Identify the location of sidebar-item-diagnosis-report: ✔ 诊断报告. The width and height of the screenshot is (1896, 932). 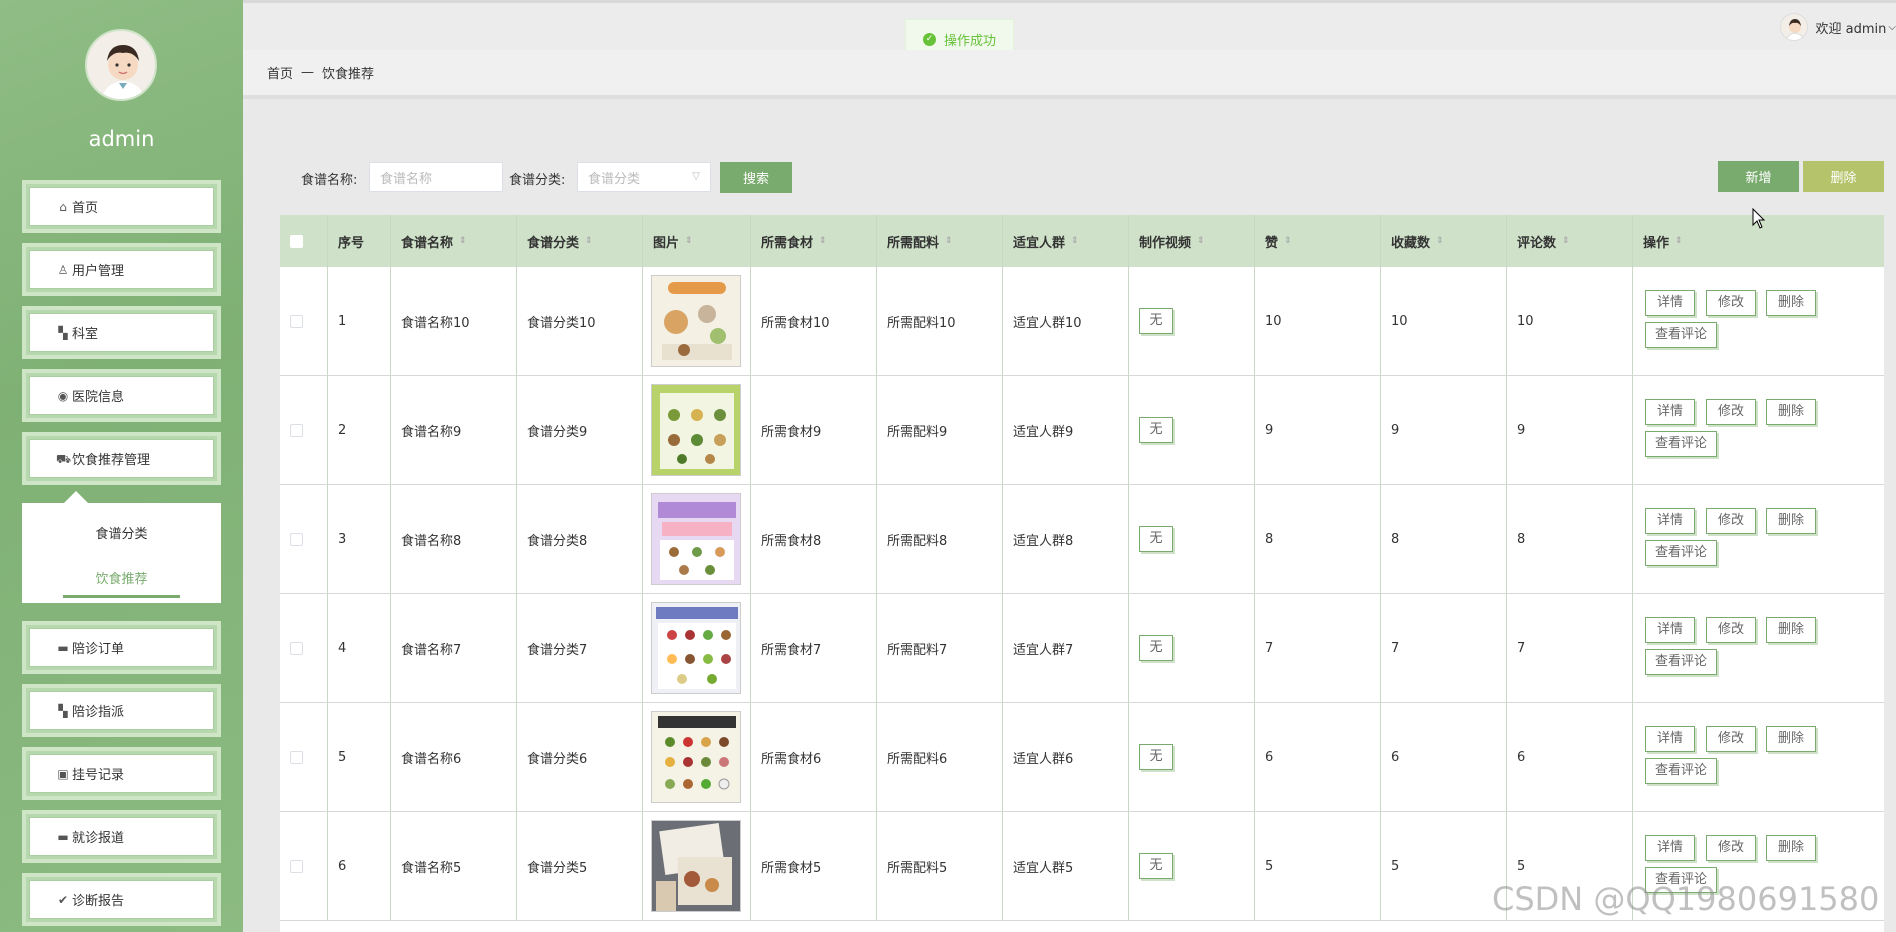
(121, 899).